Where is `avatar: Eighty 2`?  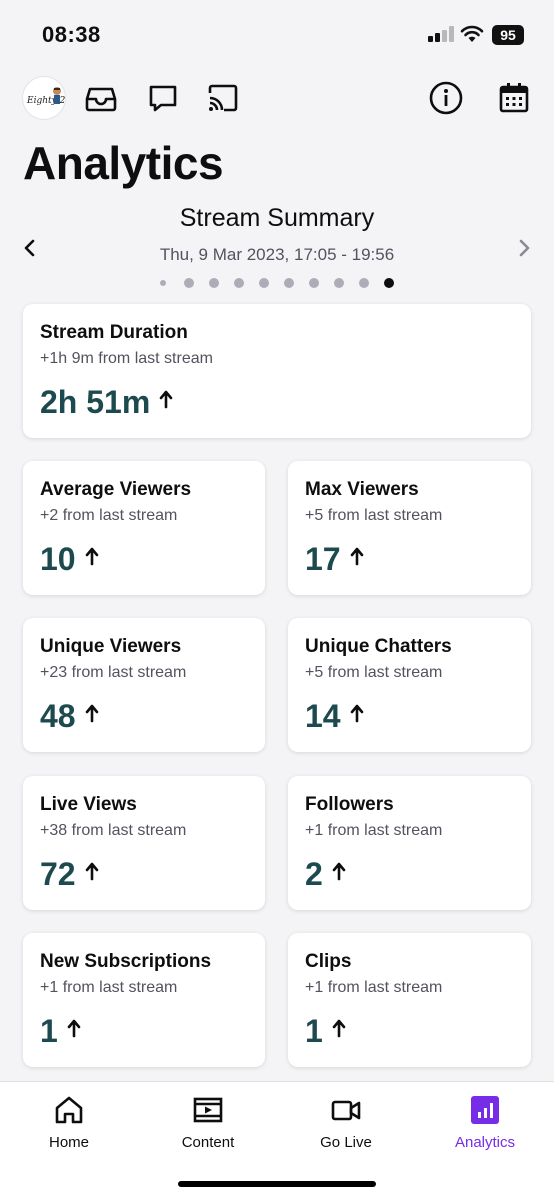
avatar: Eighty 2 is located at coordinates (44, 98).